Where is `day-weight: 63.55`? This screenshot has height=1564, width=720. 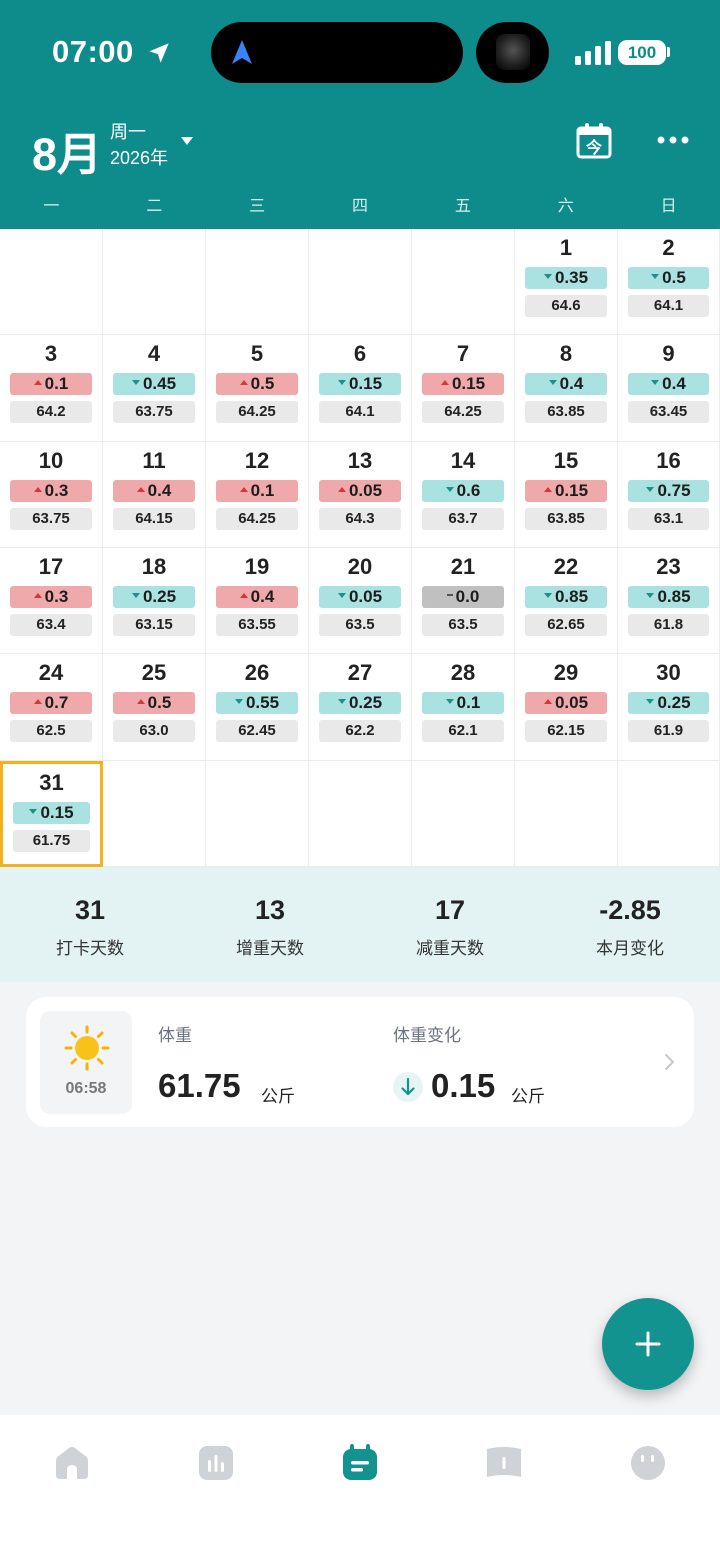
day-weight: 63.55 is located at coordinates (257, 625).